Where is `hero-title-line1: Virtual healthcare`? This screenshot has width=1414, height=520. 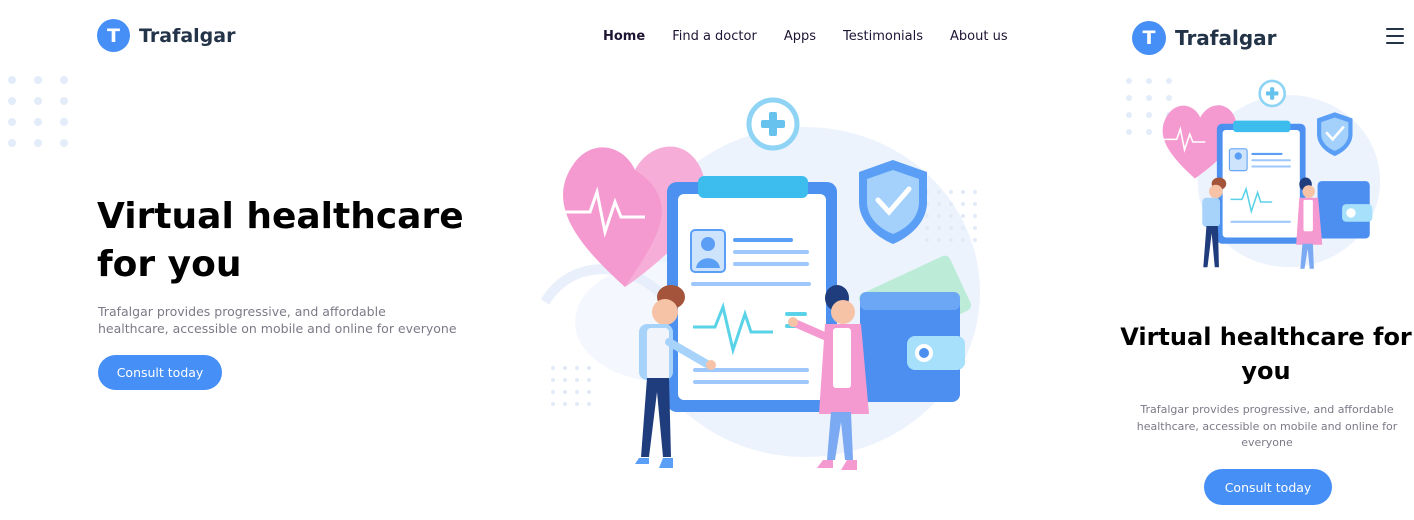
hero-title-line1: Virtual healthcare is located at coordinates (280, 216).